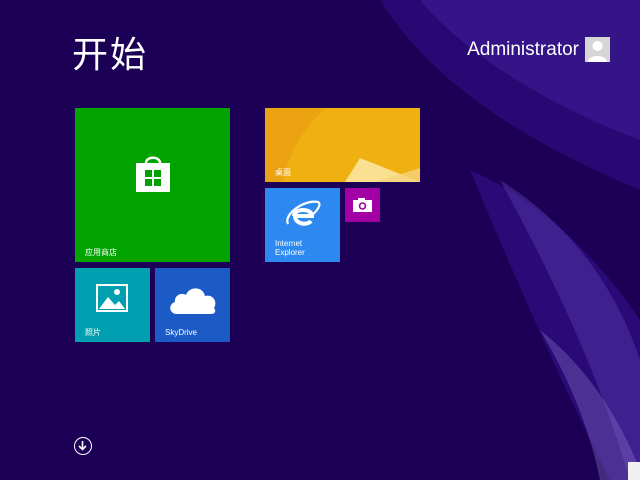 The height and width of the screenshot is (480, 640). Describe the element at coordinates (597, 49) in the screenshot. I see `user-silhouette-icon` at that location.